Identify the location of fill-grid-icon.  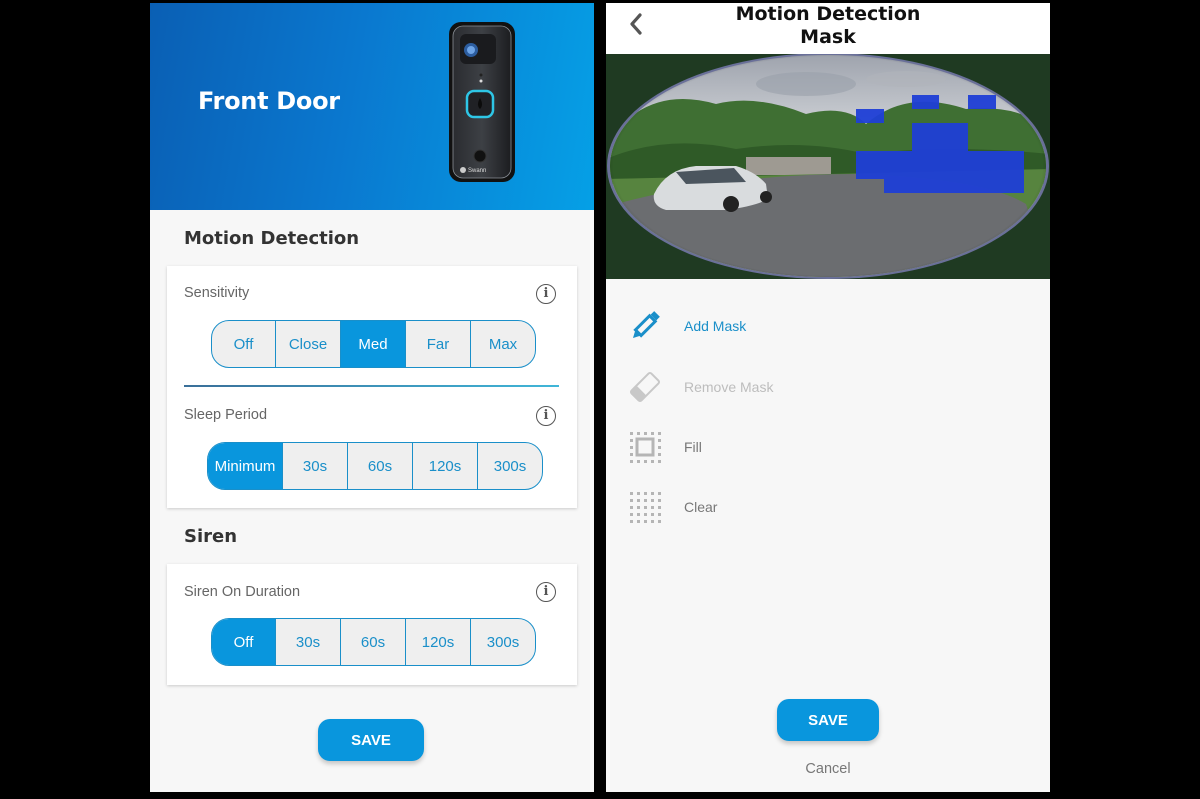
(645, 447).